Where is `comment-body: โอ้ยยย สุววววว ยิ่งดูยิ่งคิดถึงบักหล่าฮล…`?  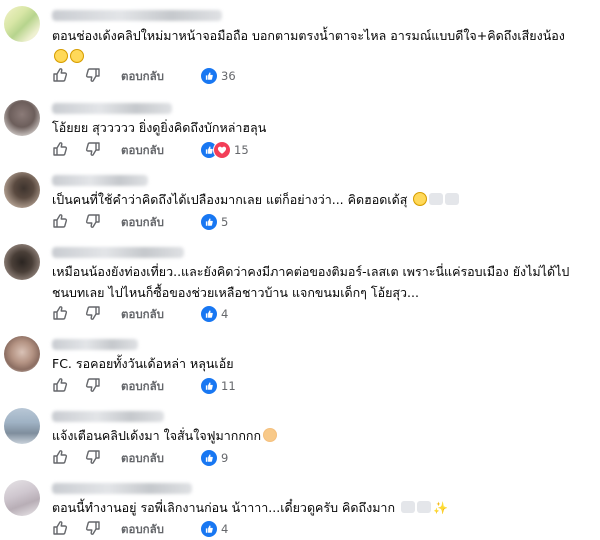 comment-body: โอ้ยยย สุววววว ยิ่งดูยิ่งคิดถึงบักหล่าฮล… is located at coordinates (159, 127).